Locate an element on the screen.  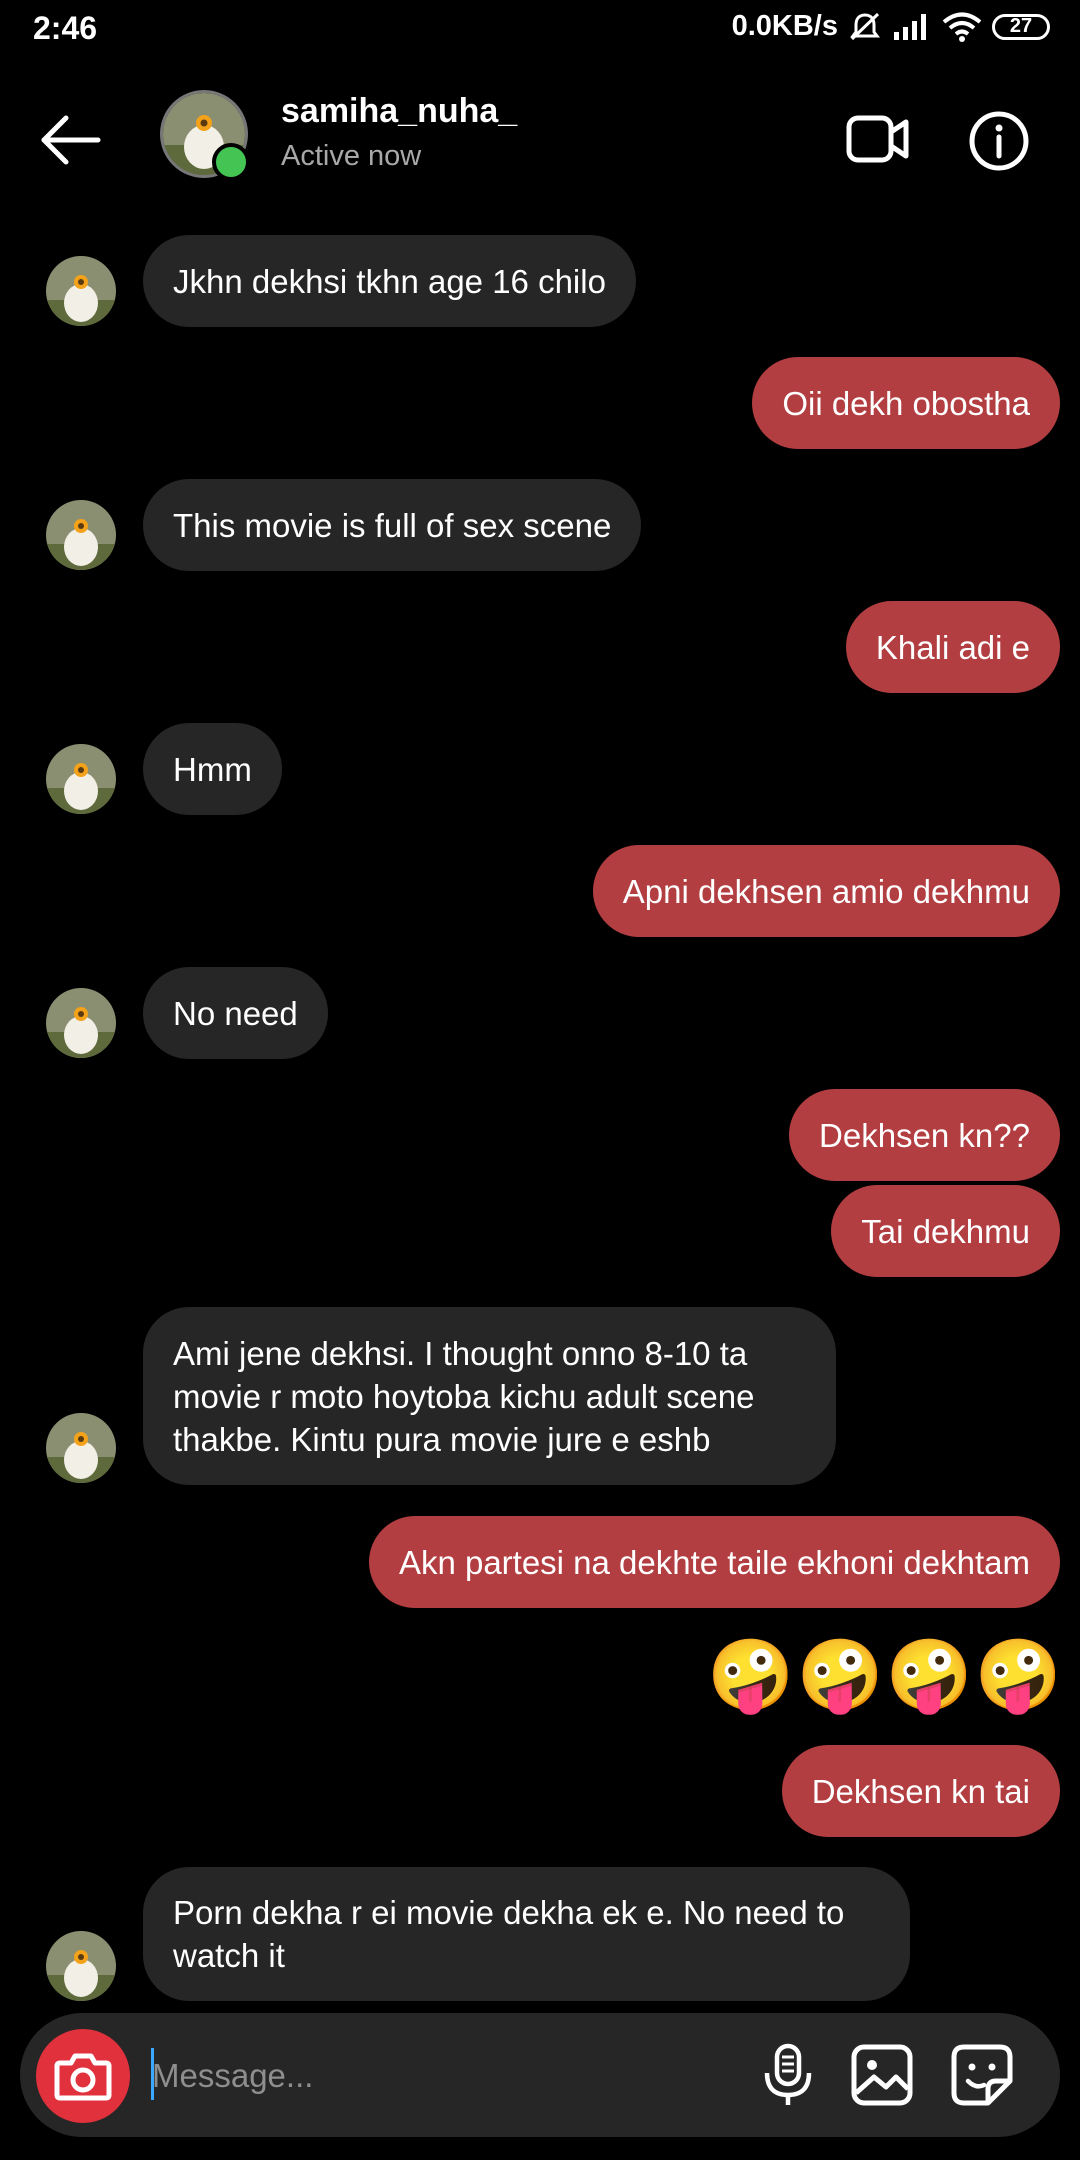
outgoing-message: Dekhsen kn tai is located at coordinates (920, 1791).